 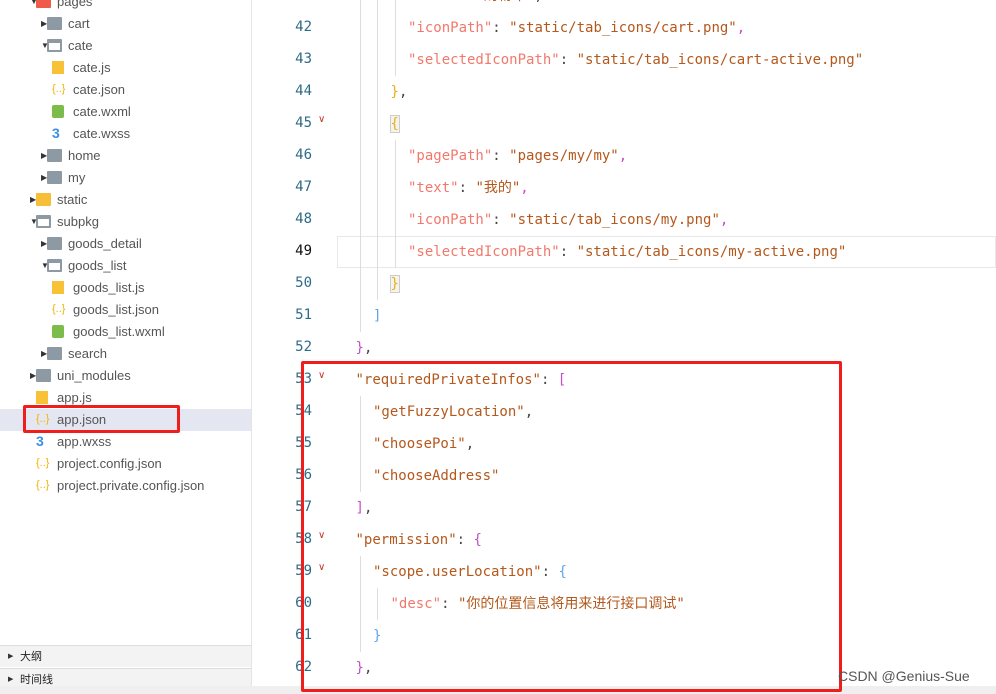 What do you see at coordinates (92, 67) in the screenshot?
I see `tree-item-label: cate.js` at bounding box center [92, 67].